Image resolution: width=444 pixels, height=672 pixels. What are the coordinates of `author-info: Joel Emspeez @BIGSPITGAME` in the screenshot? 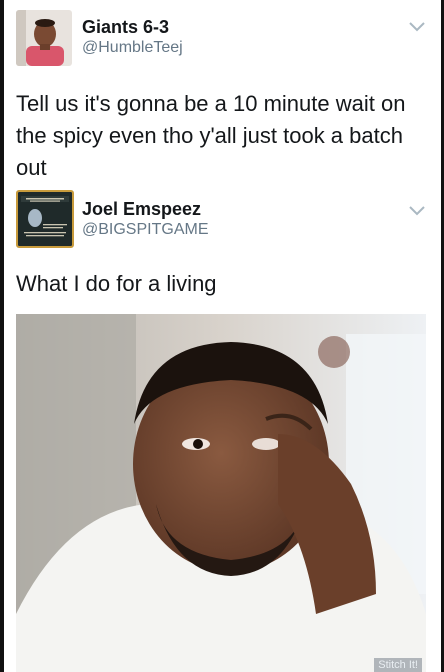 It's located at (145, 219).